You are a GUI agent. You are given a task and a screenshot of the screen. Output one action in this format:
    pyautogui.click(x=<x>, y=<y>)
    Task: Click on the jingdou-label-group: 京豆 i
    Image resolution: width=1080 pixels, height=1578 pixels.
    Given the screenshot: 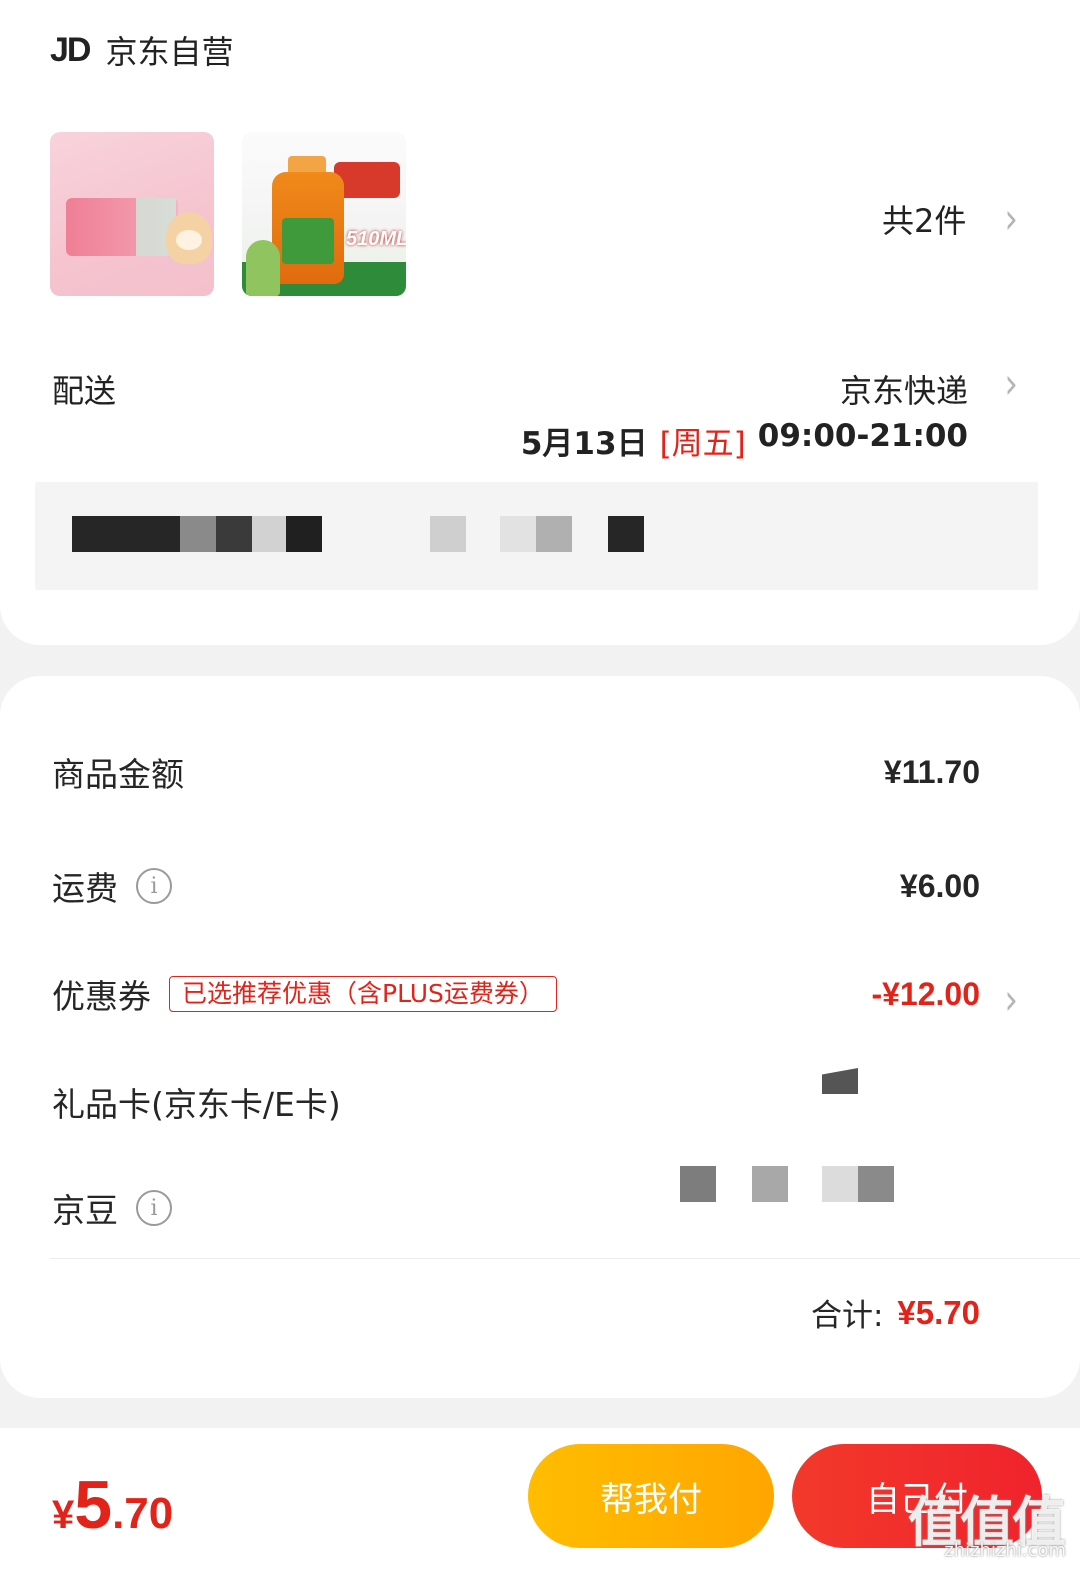 What is the action you would take?
    pyautogui.click(x=112, y=1208)
    